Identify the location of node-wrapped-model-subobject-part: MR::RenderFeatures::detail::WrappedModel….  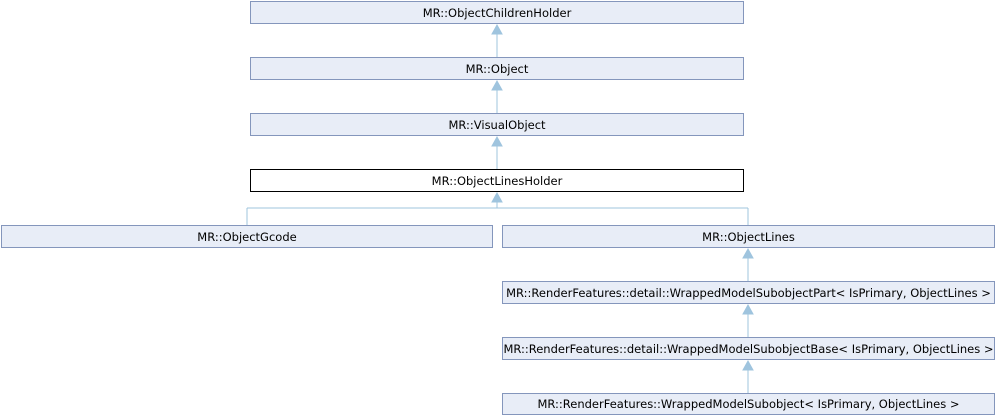
(748, 292).